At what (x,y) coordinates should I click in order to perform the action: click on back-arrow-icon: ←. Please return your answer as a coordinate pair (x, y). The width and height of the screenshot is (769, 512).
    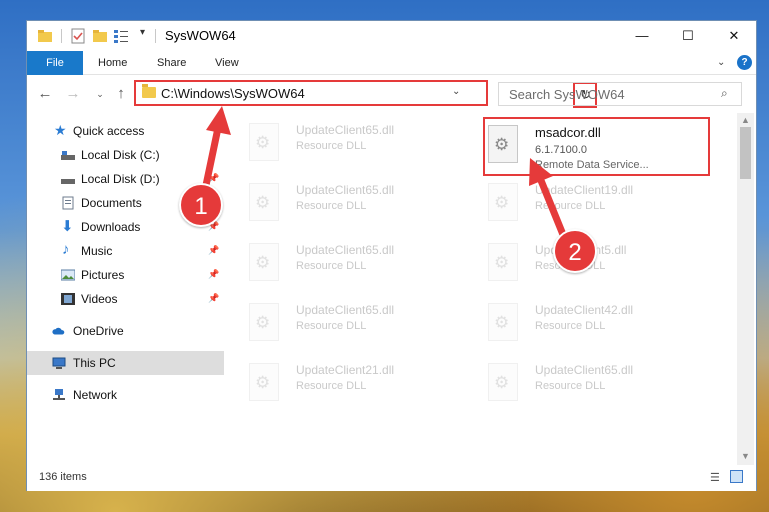
    Looking at the image, I should click on (45, 94).